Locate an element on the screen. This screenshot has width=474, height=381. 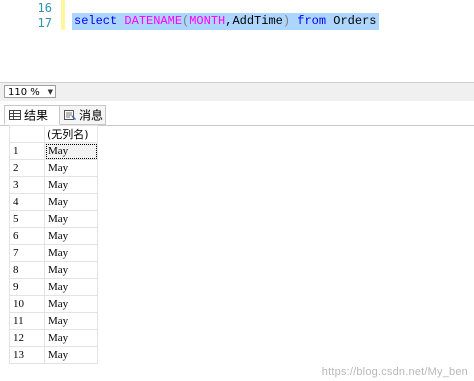
close-paren: ) is located at coordinates (286, 21).